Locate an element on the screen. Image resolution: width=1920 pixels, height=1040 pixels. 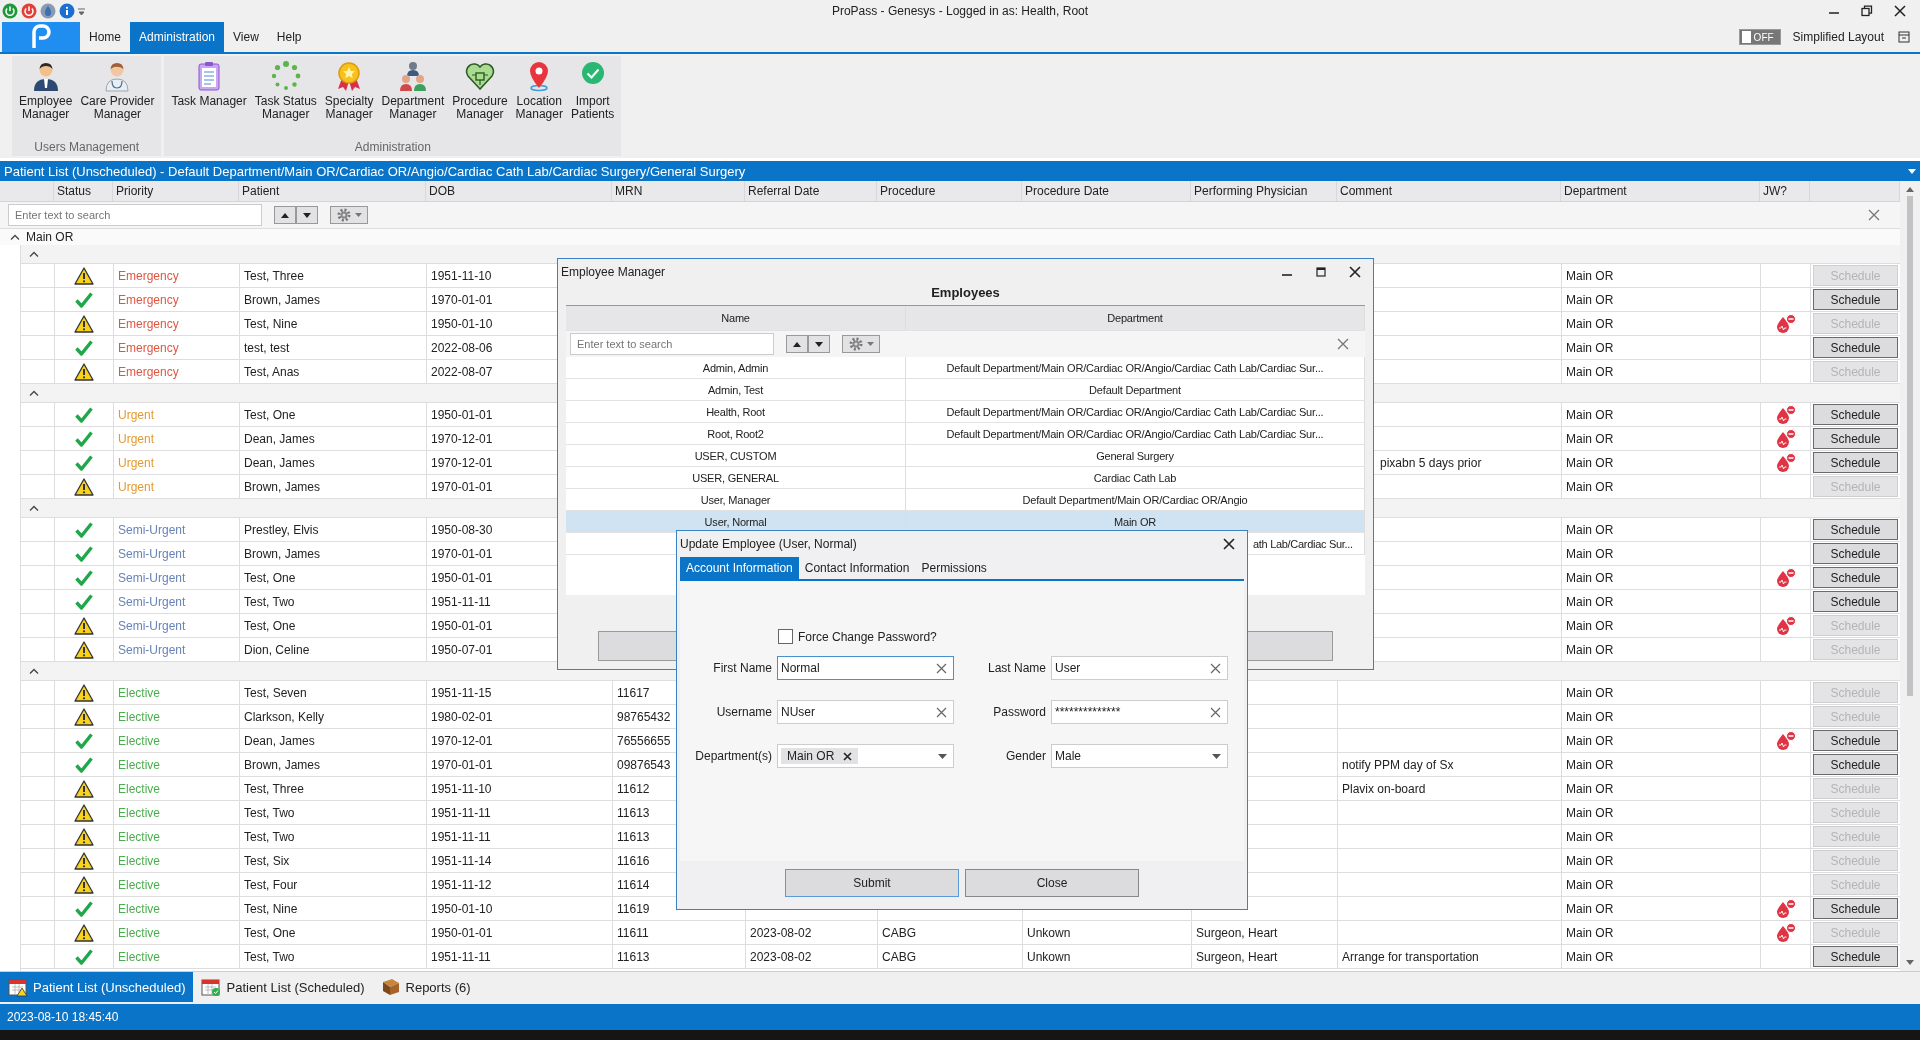
column-header: JW? is located at coordinates (1775, 191).